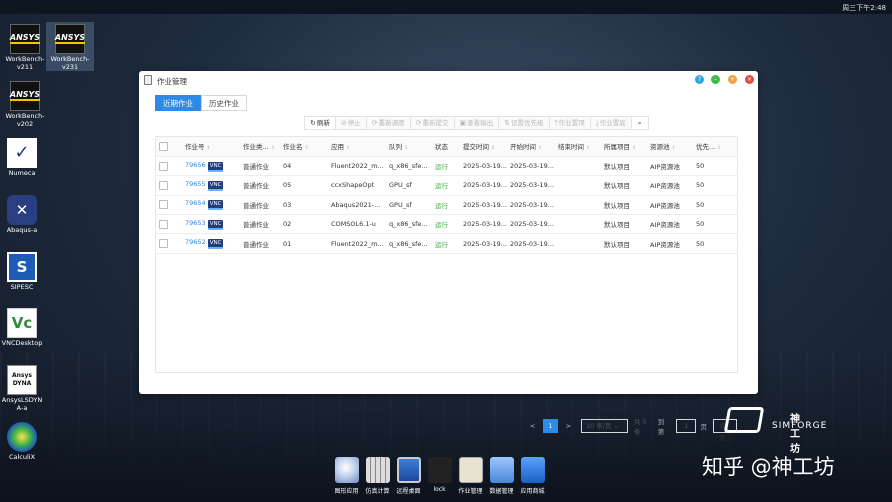  I want to click on search-button: ⌕, so click(639, 123).